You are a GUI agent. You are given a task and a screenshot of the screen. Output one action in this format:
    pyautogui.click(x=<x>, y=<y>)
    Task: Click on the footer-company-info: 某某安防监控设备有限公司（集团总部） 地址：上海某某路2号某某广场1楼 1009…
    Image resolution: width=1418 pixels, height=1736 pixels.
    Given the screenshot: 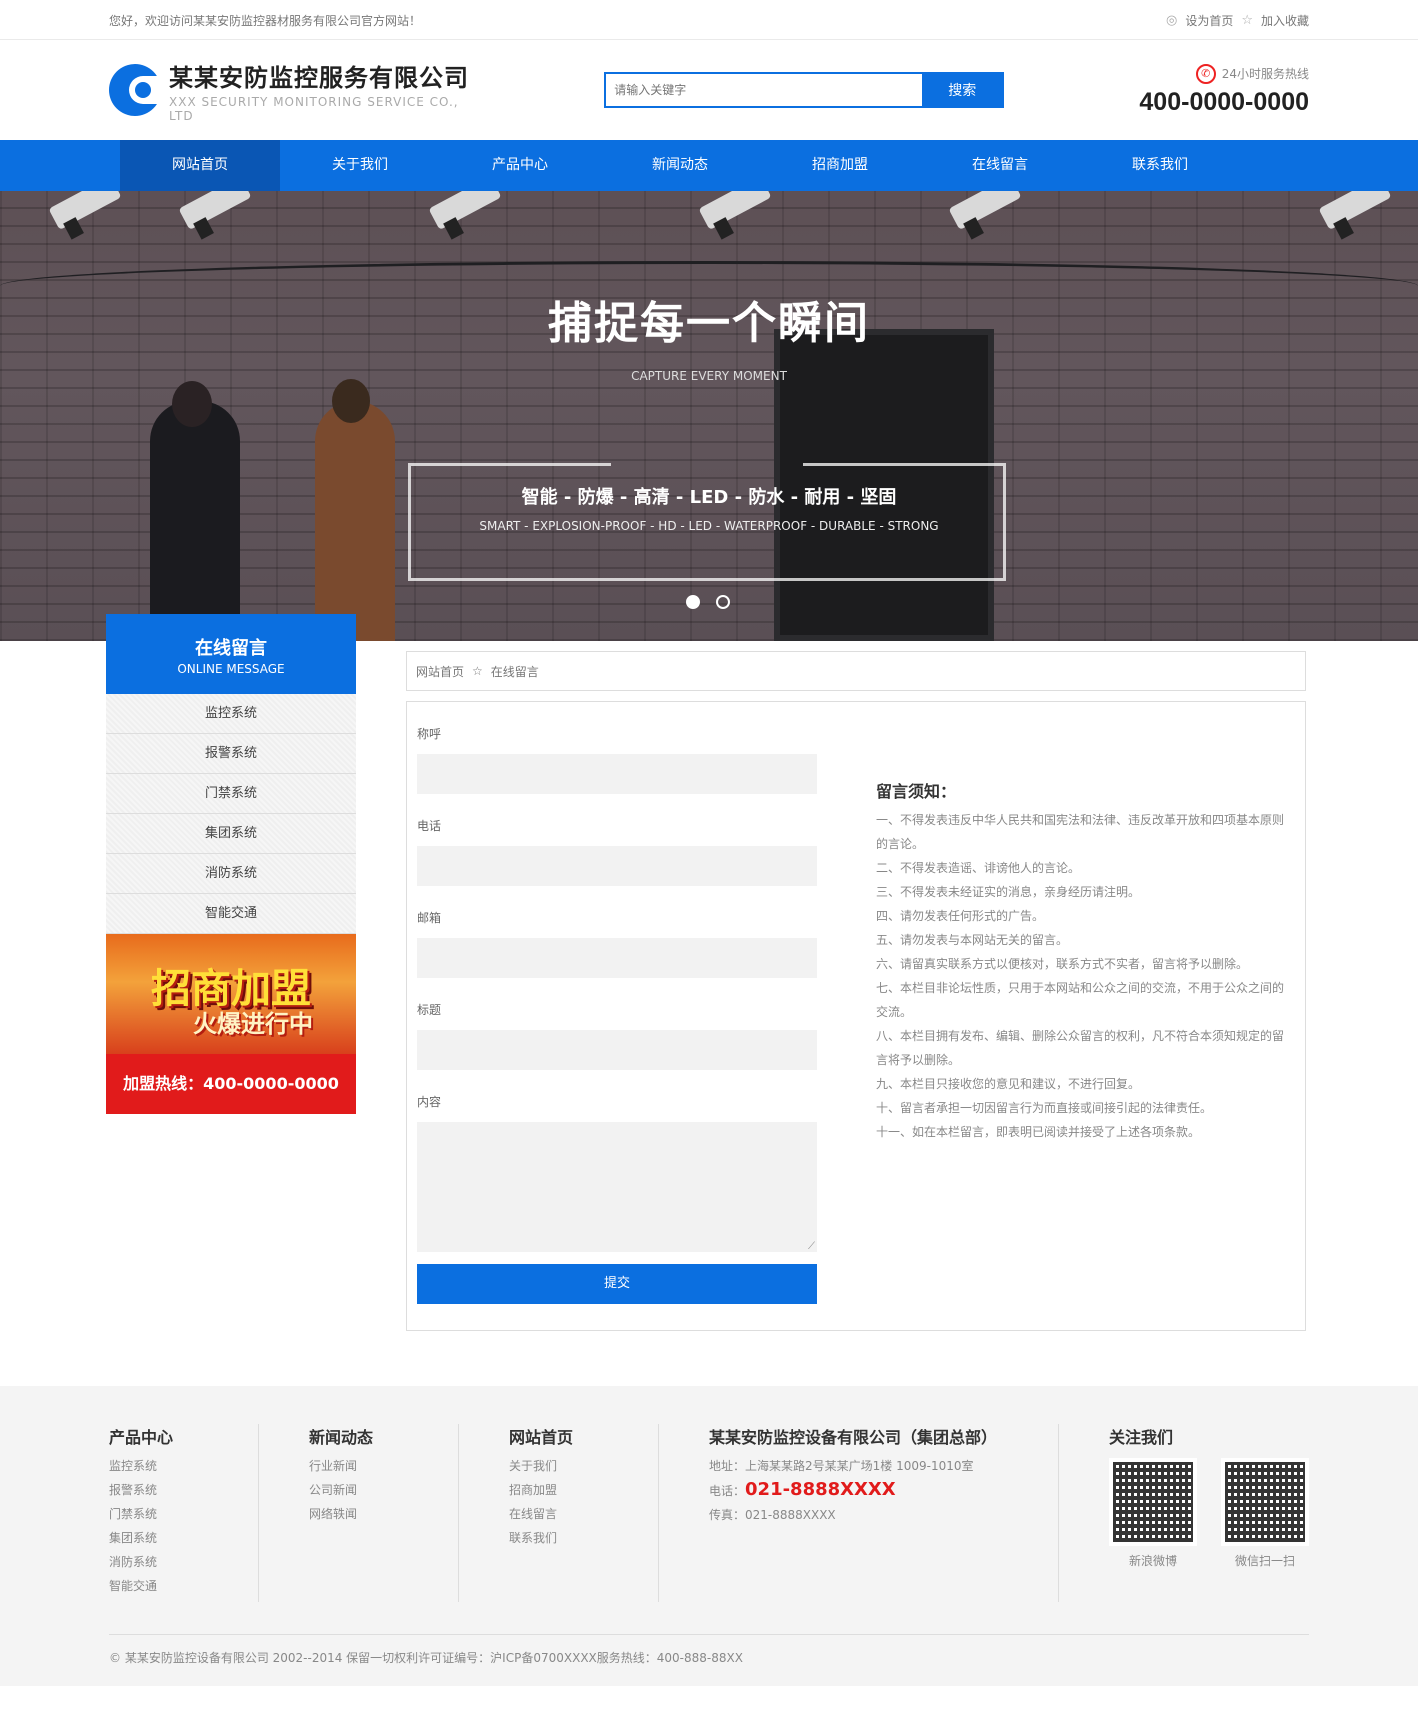 What is the action you would take?
    pyautogui.click(x=859, y=1513)
    